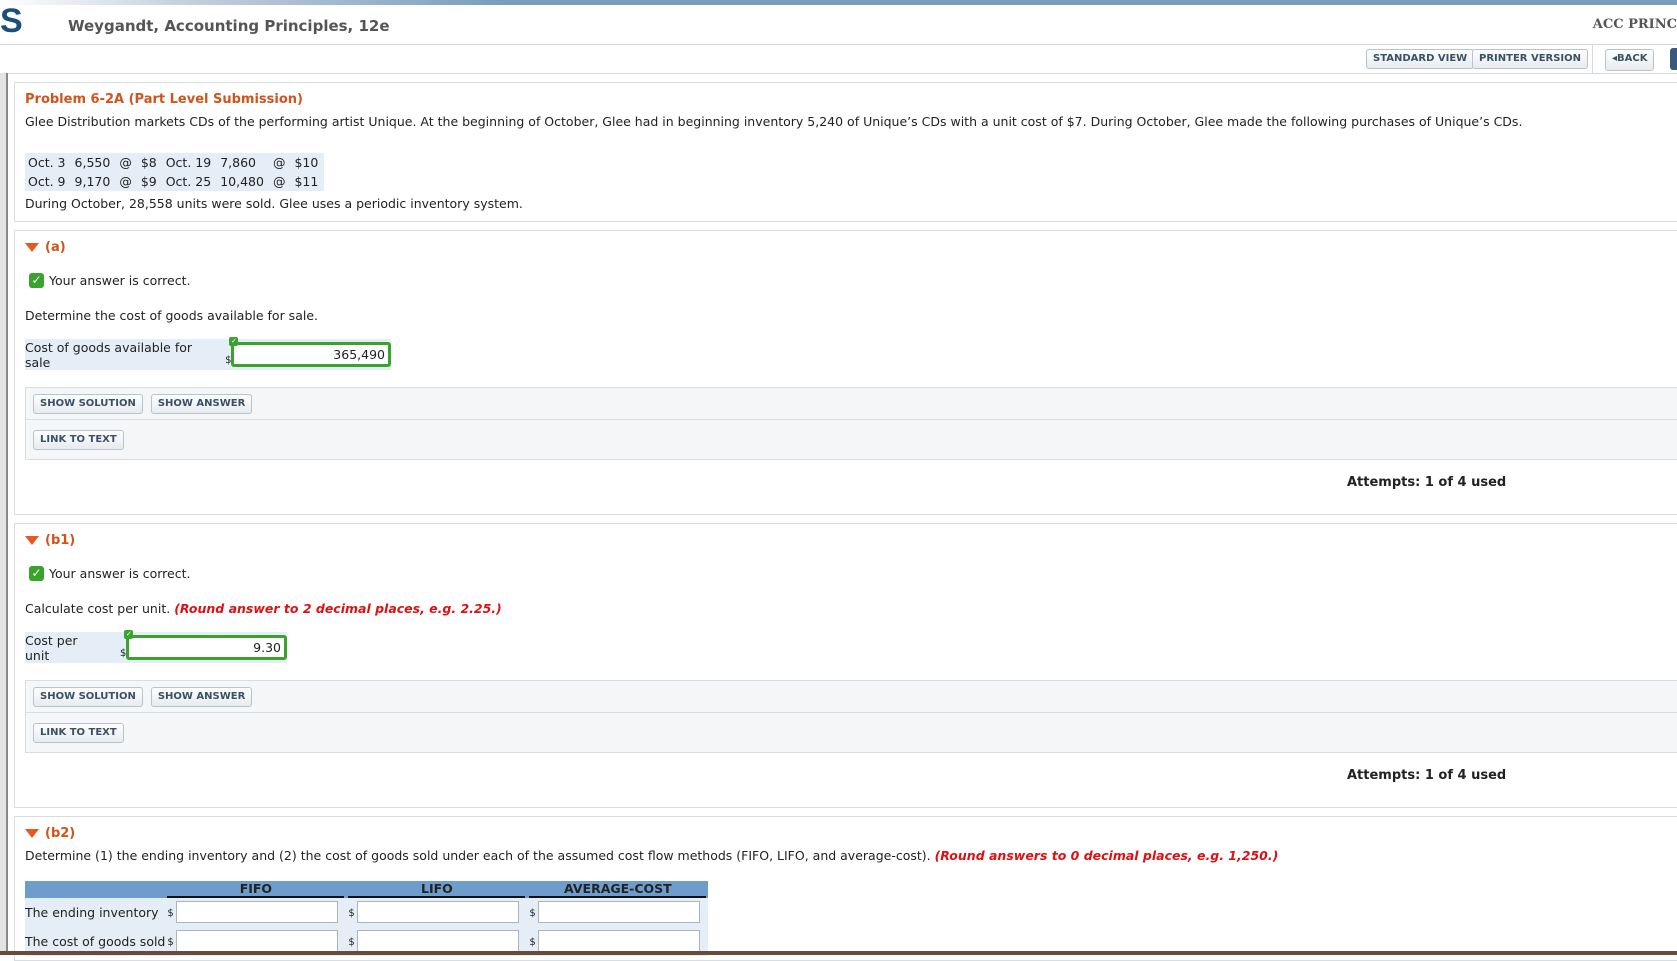 Image resolution: width=1677 pixels, height=961 pixels. I want to click on cell: $8, so click(148, 162).